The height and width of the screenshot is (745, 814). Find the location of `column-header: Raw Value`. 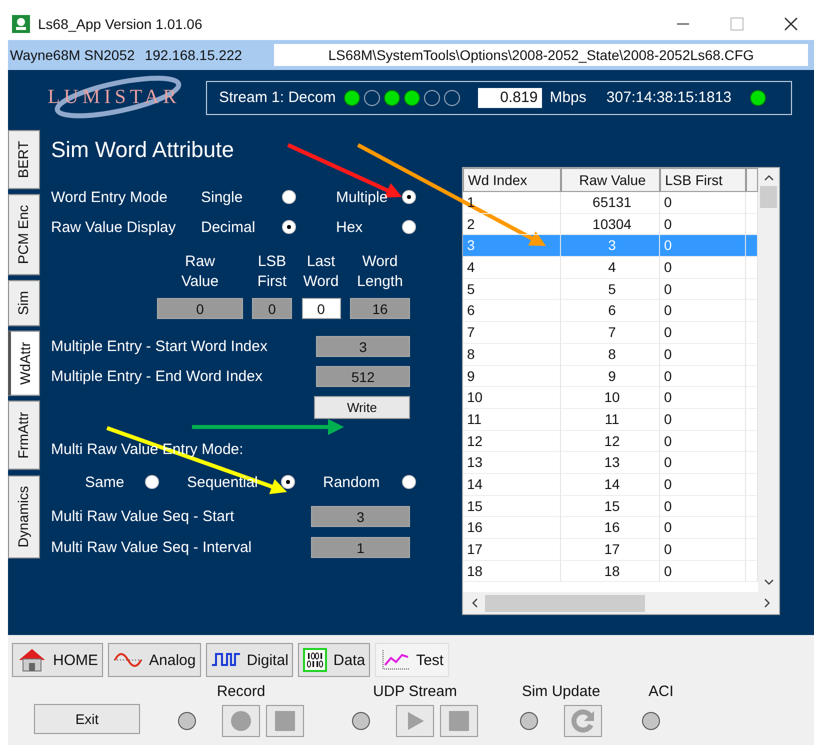

column-header: Raw Value is located at coordinates (610, 180).